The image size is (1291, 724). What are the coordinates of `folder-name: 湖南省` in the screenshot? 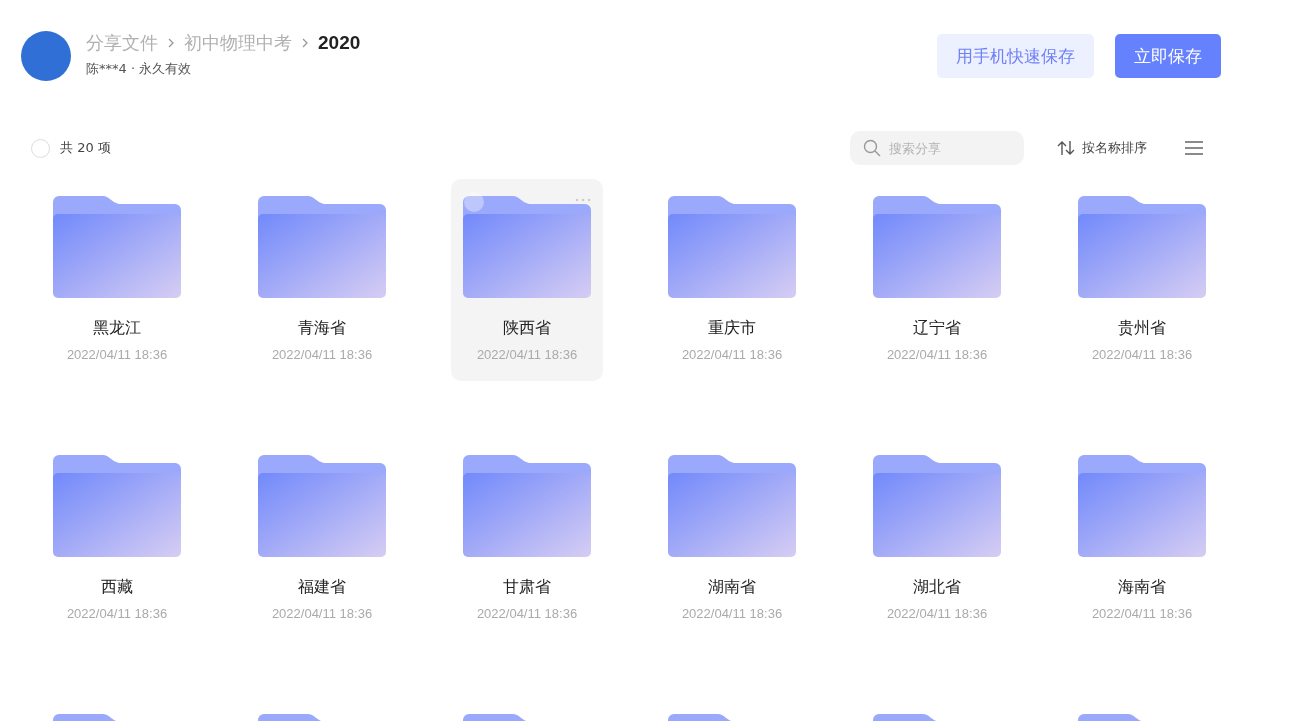 It's located at (732, 587).